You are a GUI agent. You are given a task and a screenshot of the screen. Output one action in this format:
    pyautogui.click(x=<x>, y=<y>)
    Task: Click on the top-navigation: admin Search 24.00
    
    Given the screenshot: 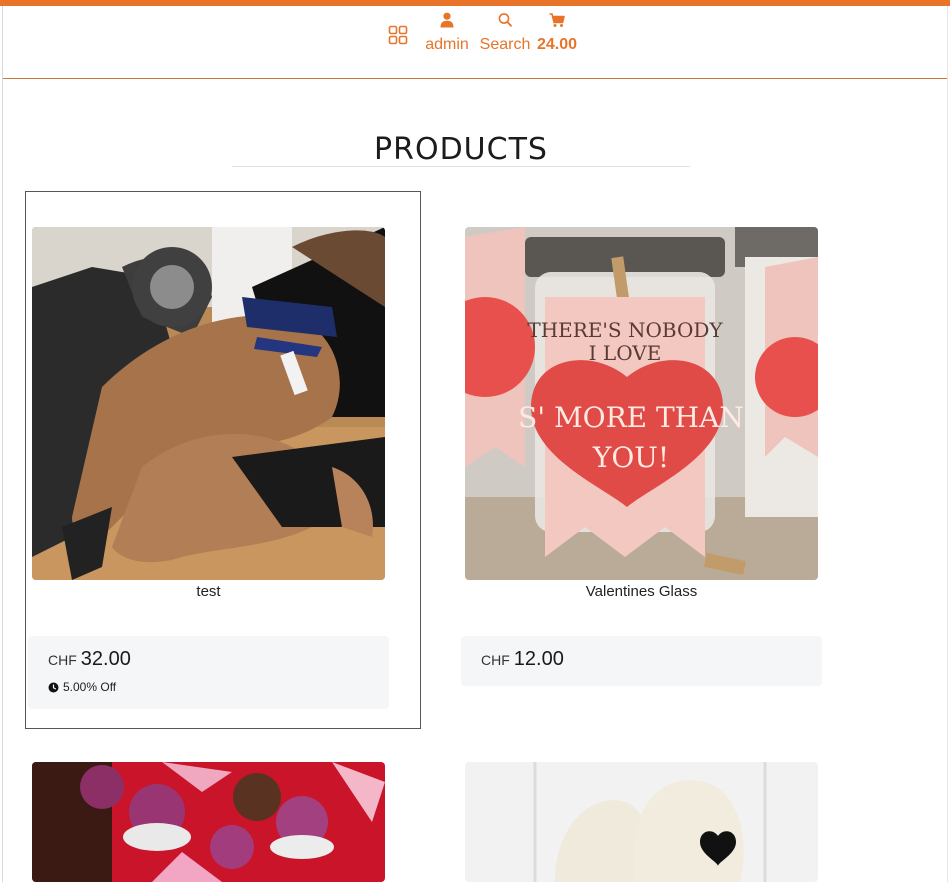 What is the action you would take?
    pyautogui.click(x=475, y=42)
    